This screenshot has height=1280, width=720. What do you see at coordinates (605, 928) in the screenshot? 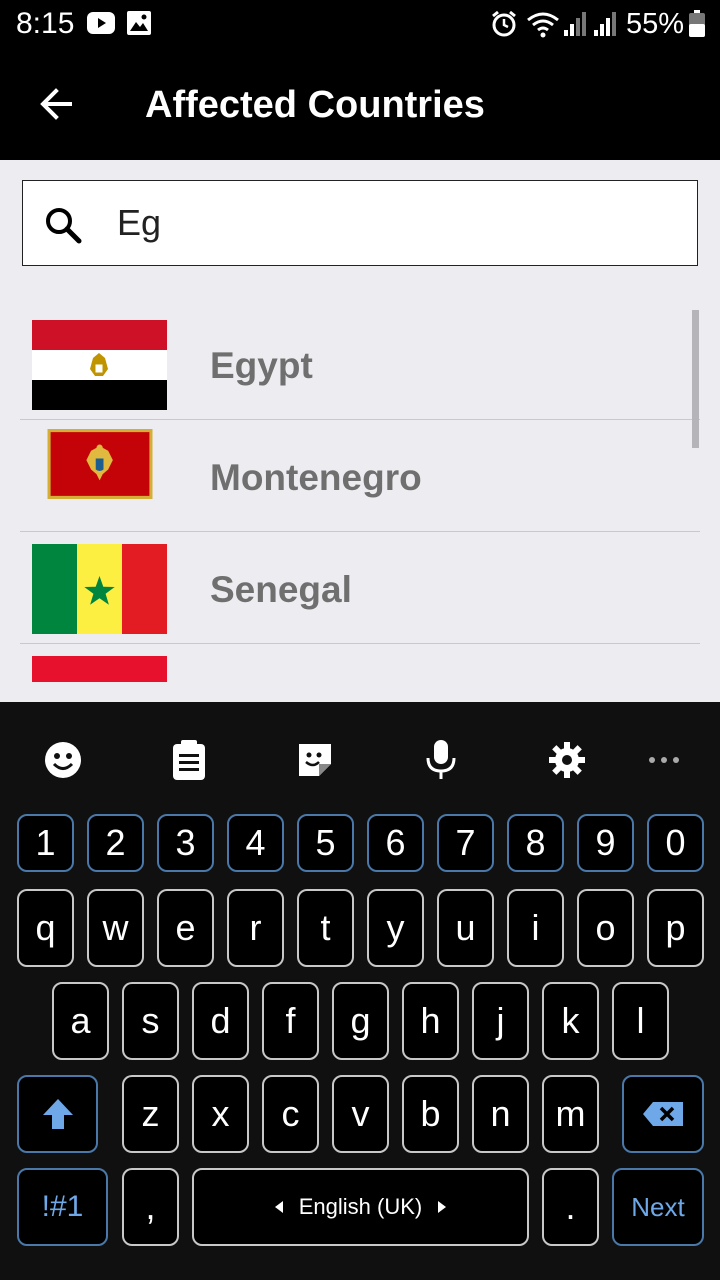
I see `key-o: o` at bounding box center [605, 928].